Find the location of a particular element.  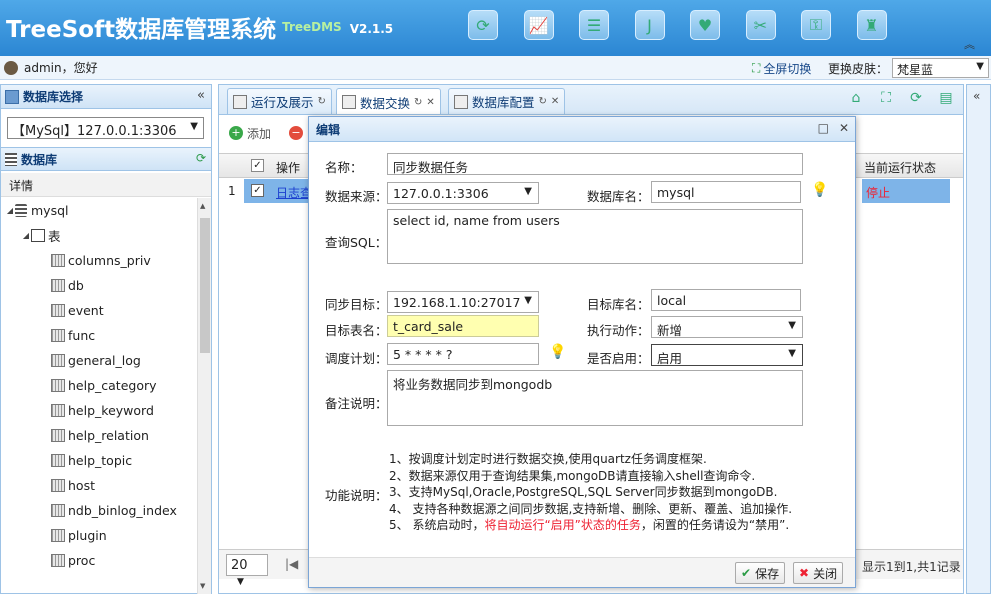

tree-node-table: help_topic is located at coordinates (99, 460).